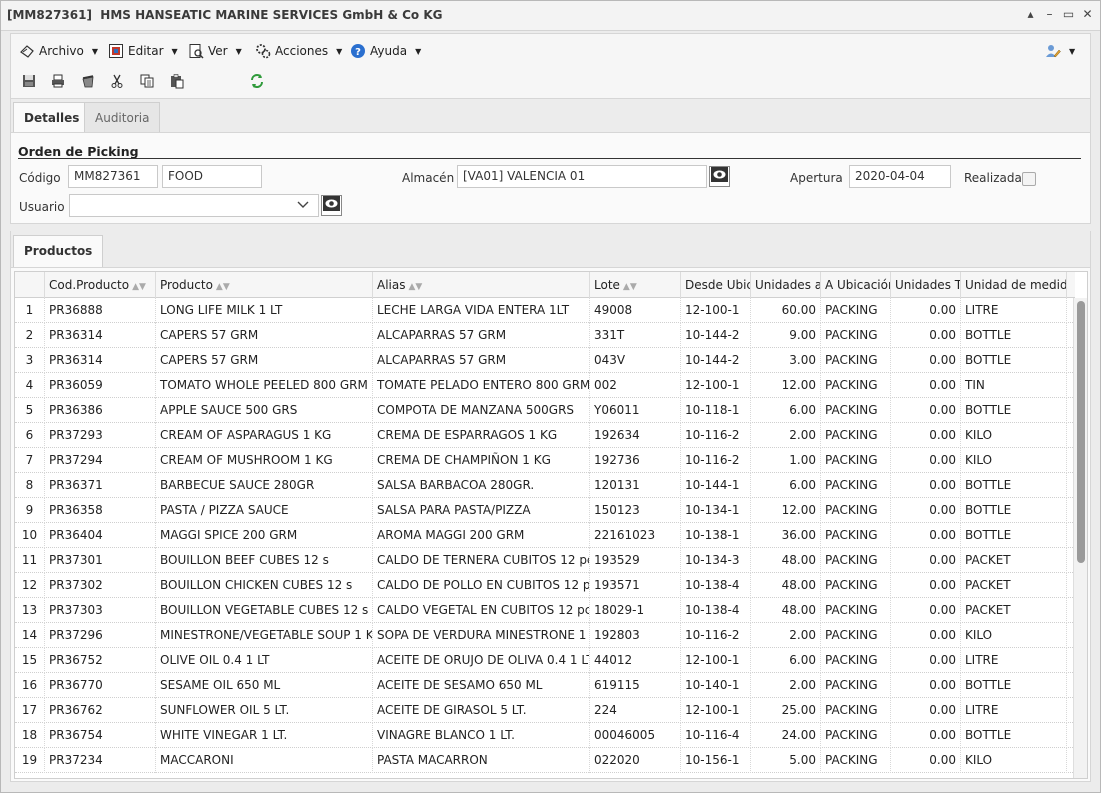  I want to click on chevron-down-icon: ▼, so click(95, 51).